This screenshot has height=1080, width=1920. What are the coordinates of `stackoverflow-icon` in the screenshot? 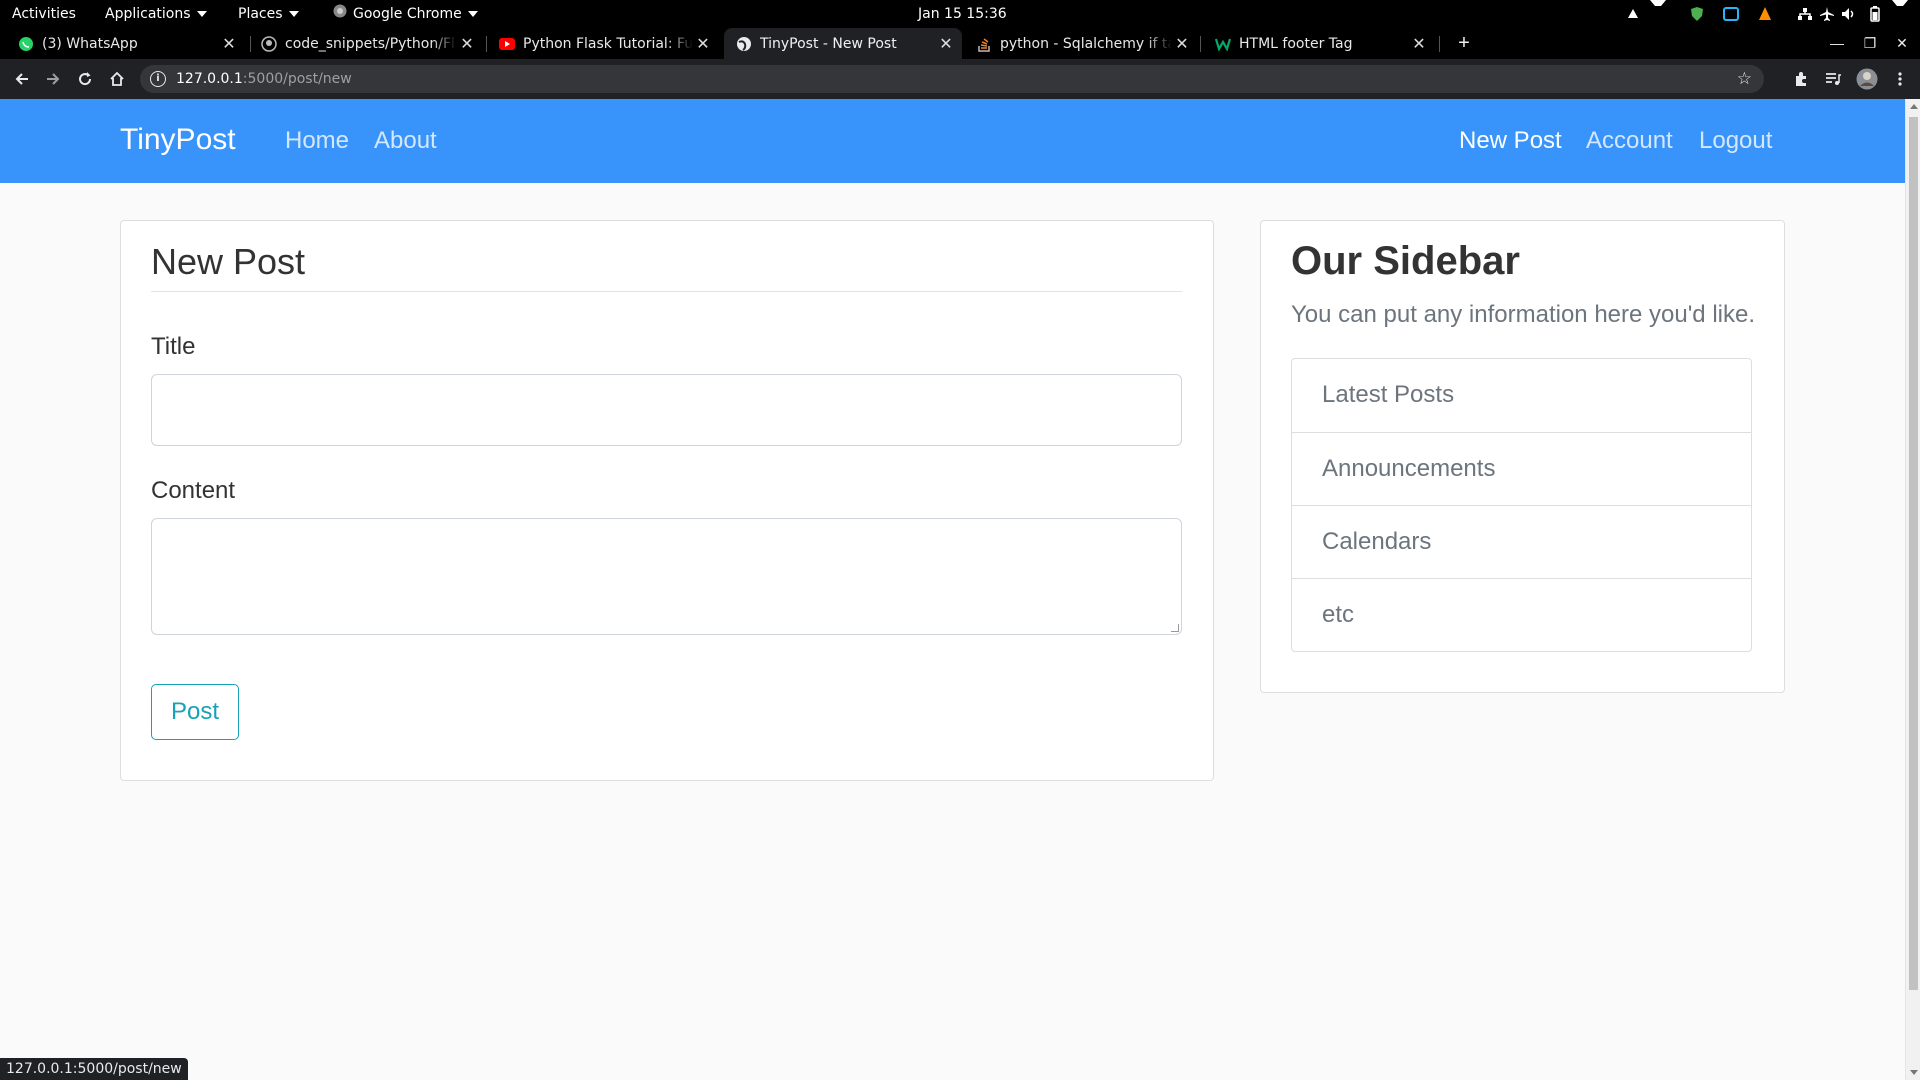 It's located at (984, 44).